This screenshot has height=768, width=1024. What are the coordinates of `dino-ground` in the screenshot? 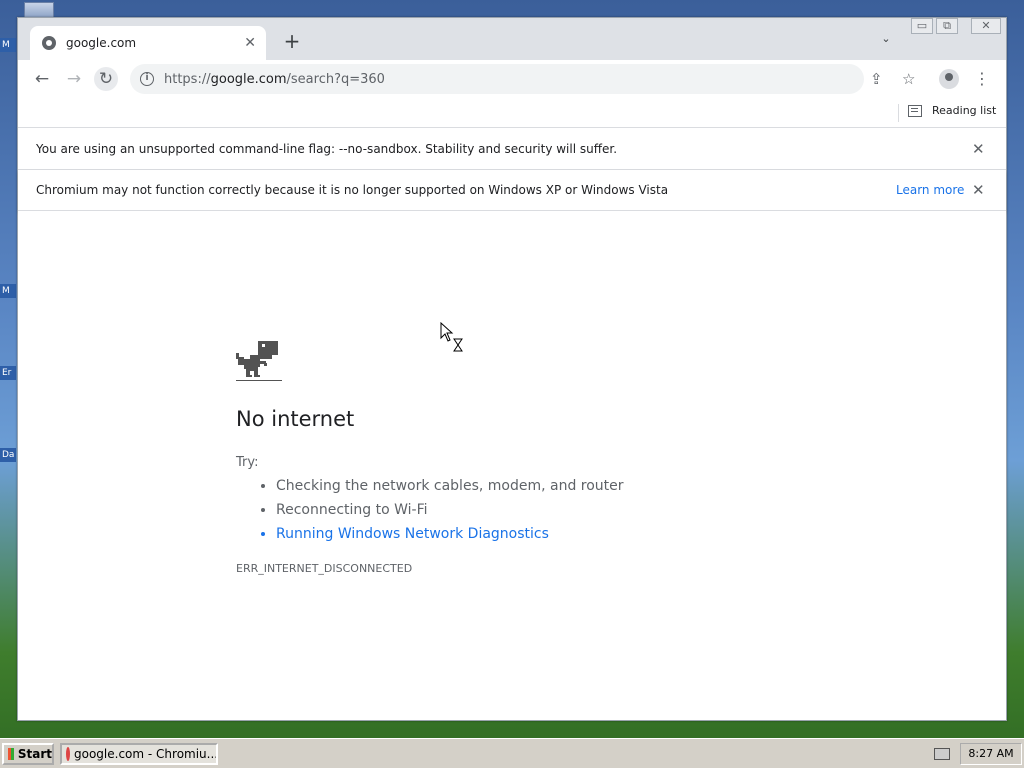 It's located at (259, 380).